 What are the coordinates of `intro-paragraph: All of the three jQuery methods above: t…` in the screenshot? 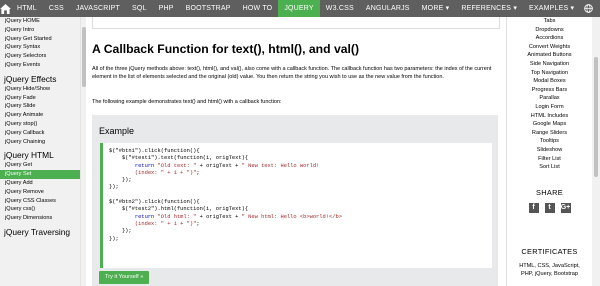 It's located at (292, 73).